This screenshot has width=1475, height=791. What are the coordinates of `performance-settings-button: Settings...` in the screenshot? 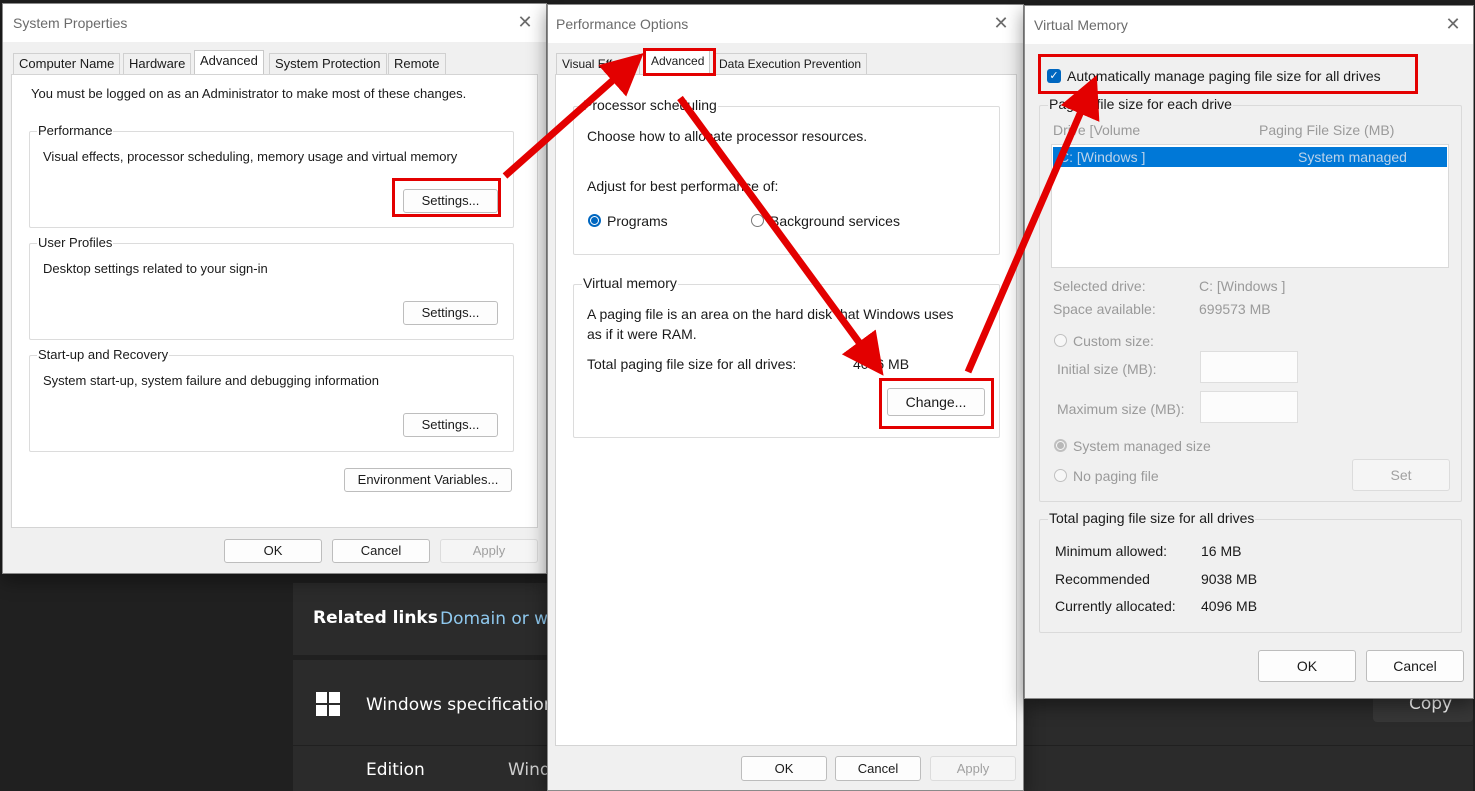 It's located at (450, 201).